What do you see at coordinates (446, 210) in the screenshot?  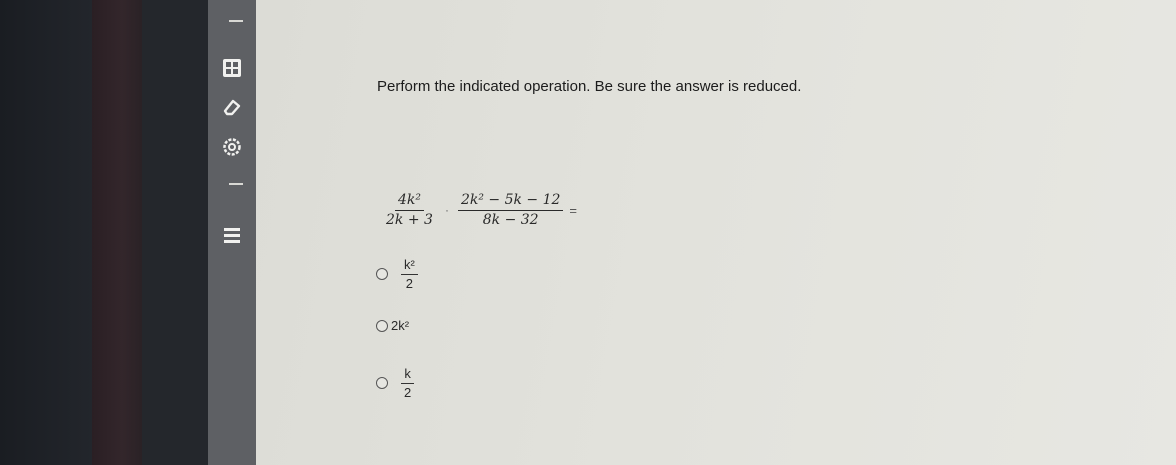 I see `multiply-operator: ·` at bounding box center [446, 210].